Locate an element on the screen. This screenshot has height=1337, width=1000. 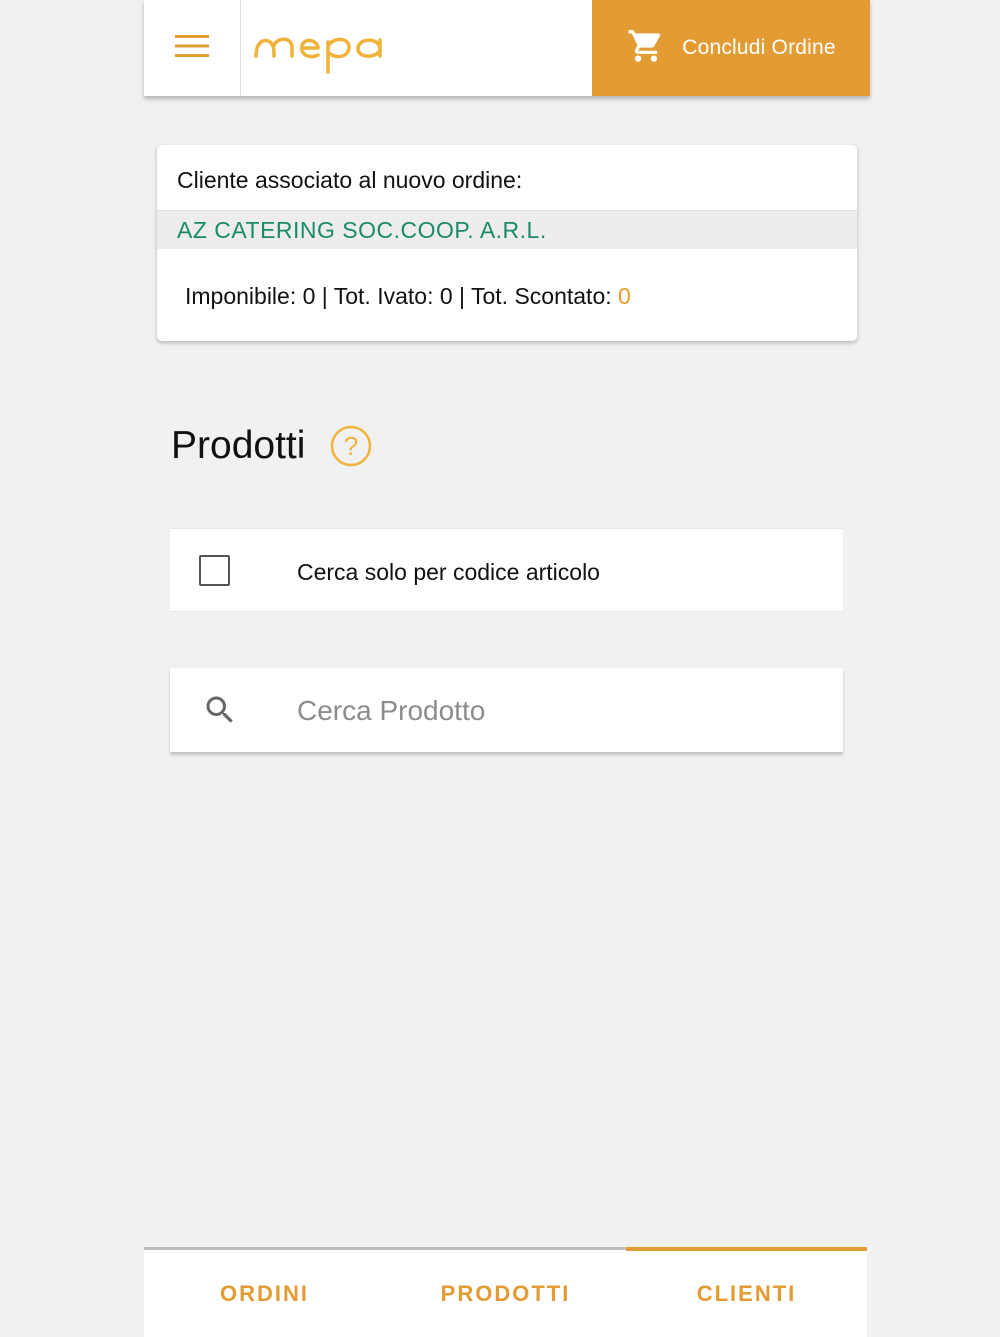
help-icon: ? is located at coordinates (351, 446).